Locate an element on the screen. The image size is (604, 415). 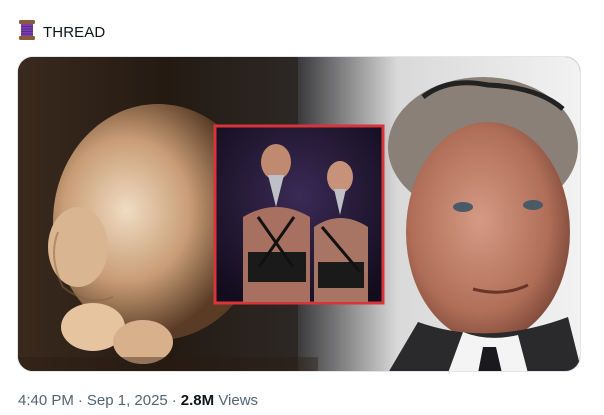
views-count: 2.8M is located at coordinates (197, 400).